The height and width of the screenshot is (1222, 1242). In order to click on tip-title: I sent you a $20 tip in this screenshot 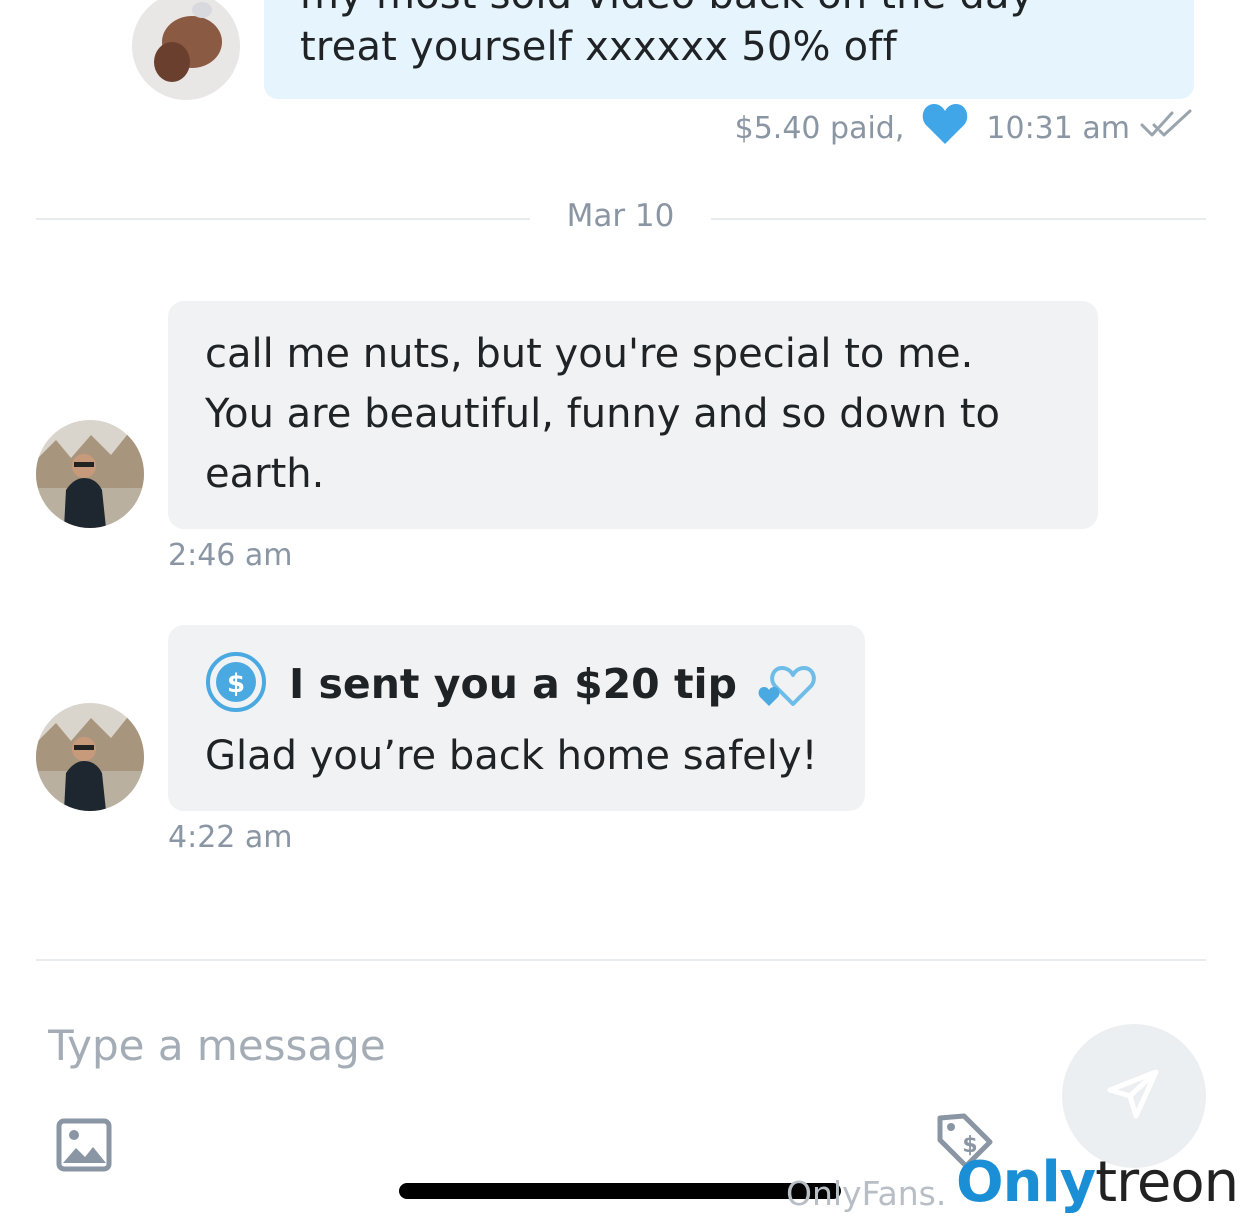, I will do `click(513, 684)`.